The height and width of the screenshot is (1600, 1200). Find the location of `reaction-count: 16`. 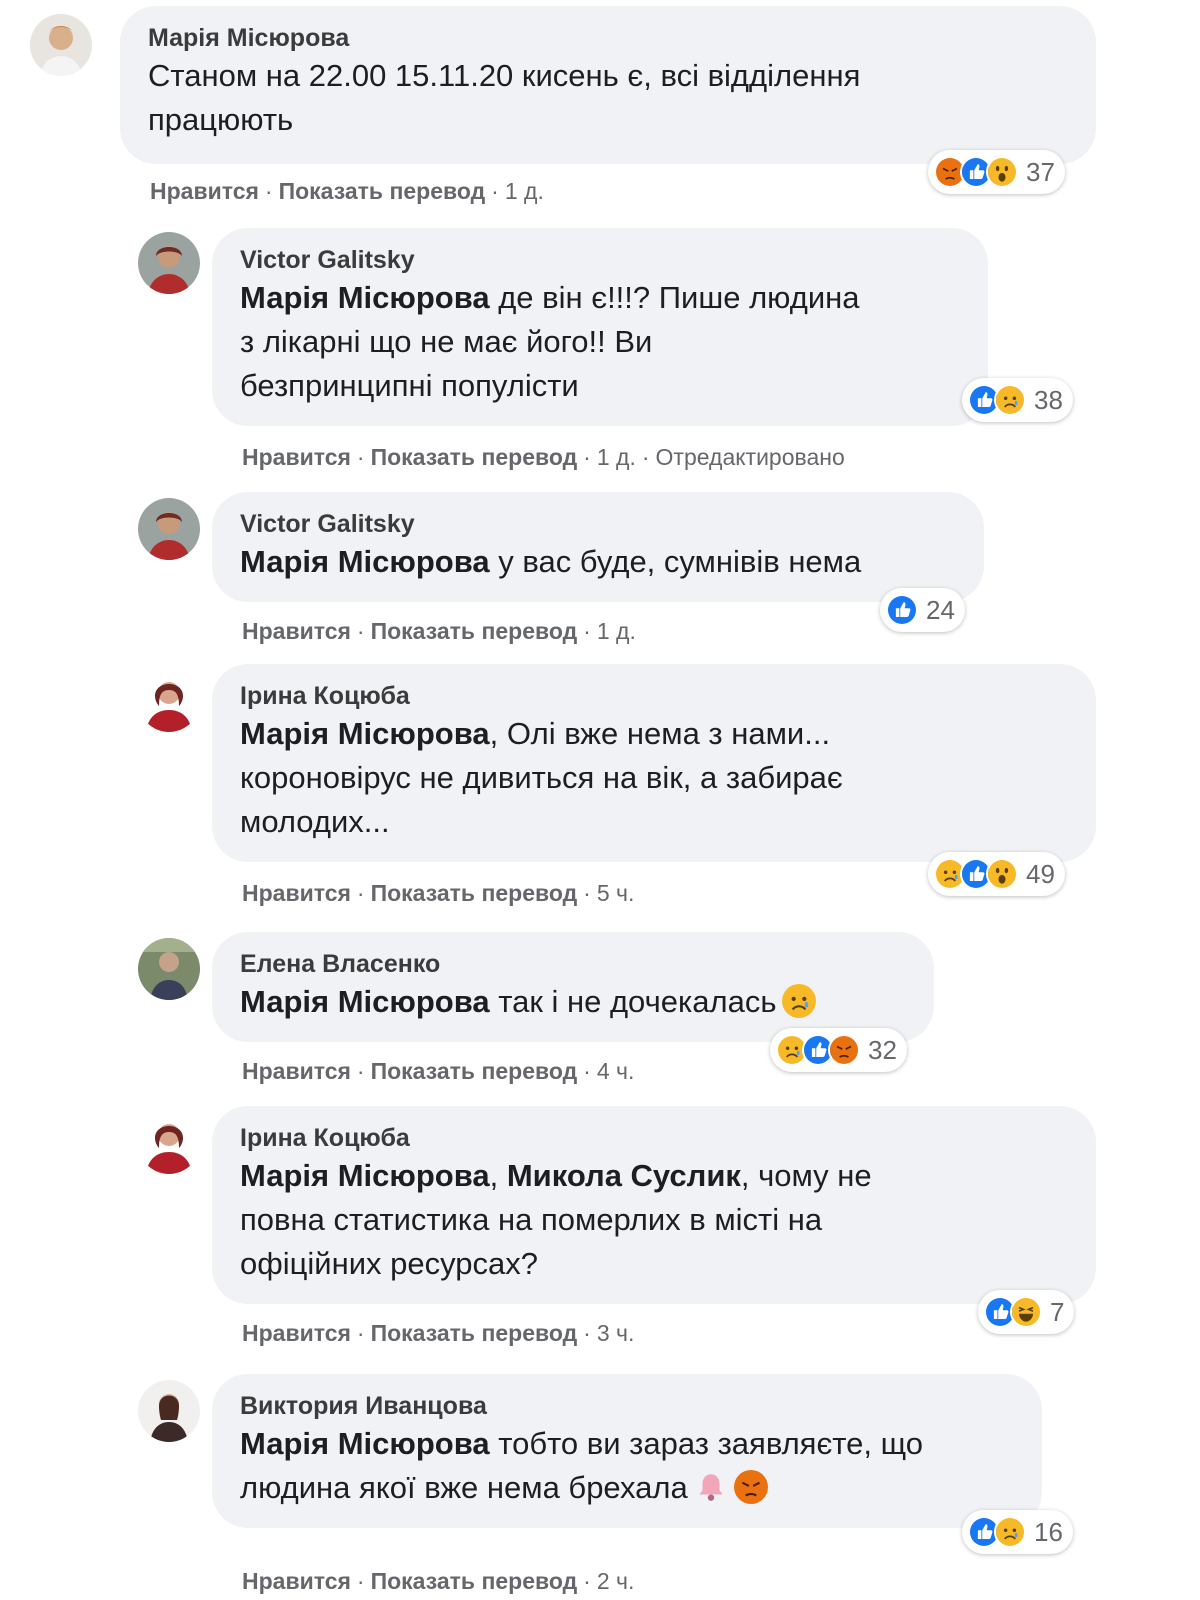

reaction-count: 16 is located at coordinates (1048, 1531).